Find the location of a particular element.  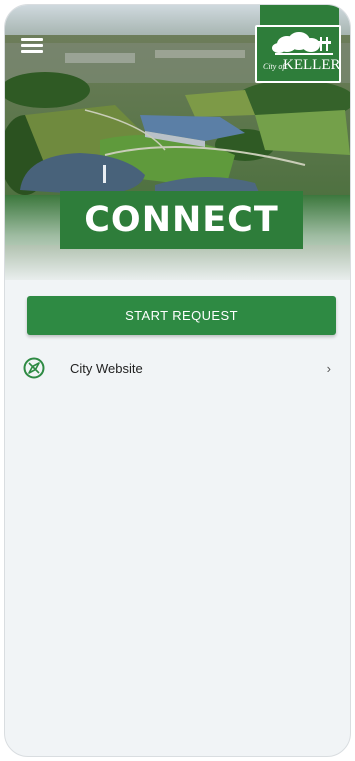

connect-banner: CONNECT is located at coordinates (181, 220).